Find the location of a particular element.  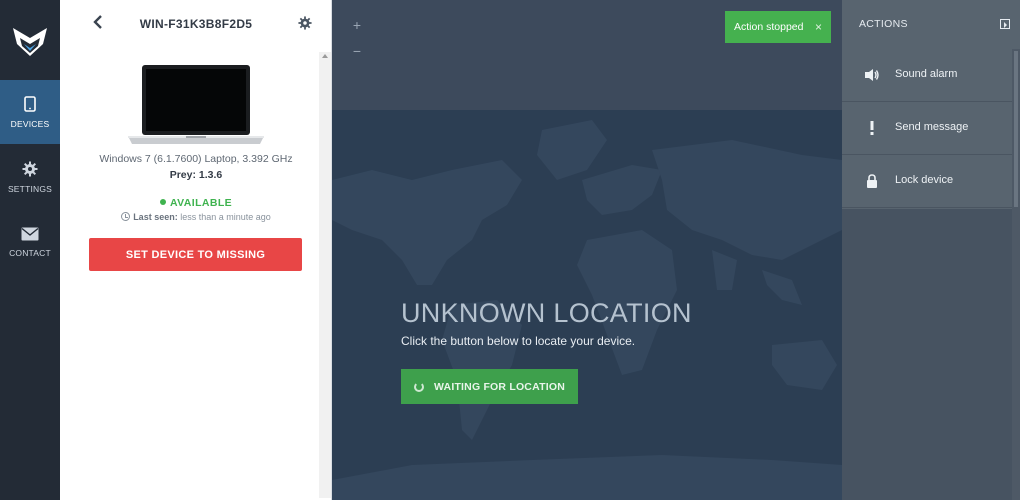

last-seen-value: less than a minute ago is located at coordinates (225, 217).